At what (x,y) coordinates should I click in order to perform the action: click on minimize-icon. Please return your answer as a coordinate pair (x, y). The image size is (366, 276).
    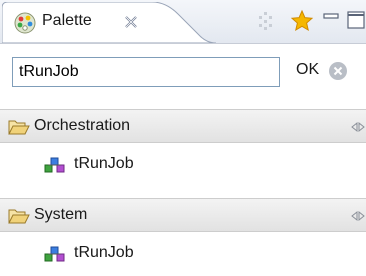
    Looking at the image, I should click on (332, 21).